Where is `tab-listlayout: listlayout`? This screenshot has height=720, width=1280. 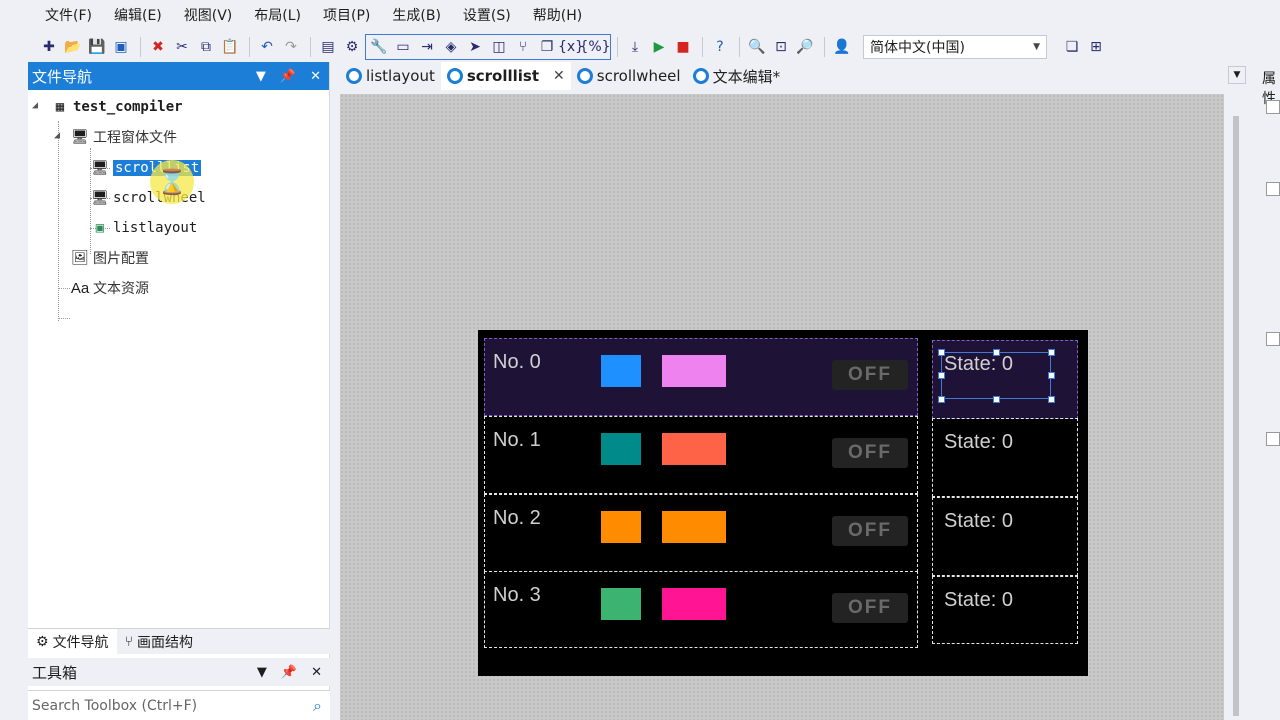 tab-listlayout: listlayout is located at coordinates (390, 76).